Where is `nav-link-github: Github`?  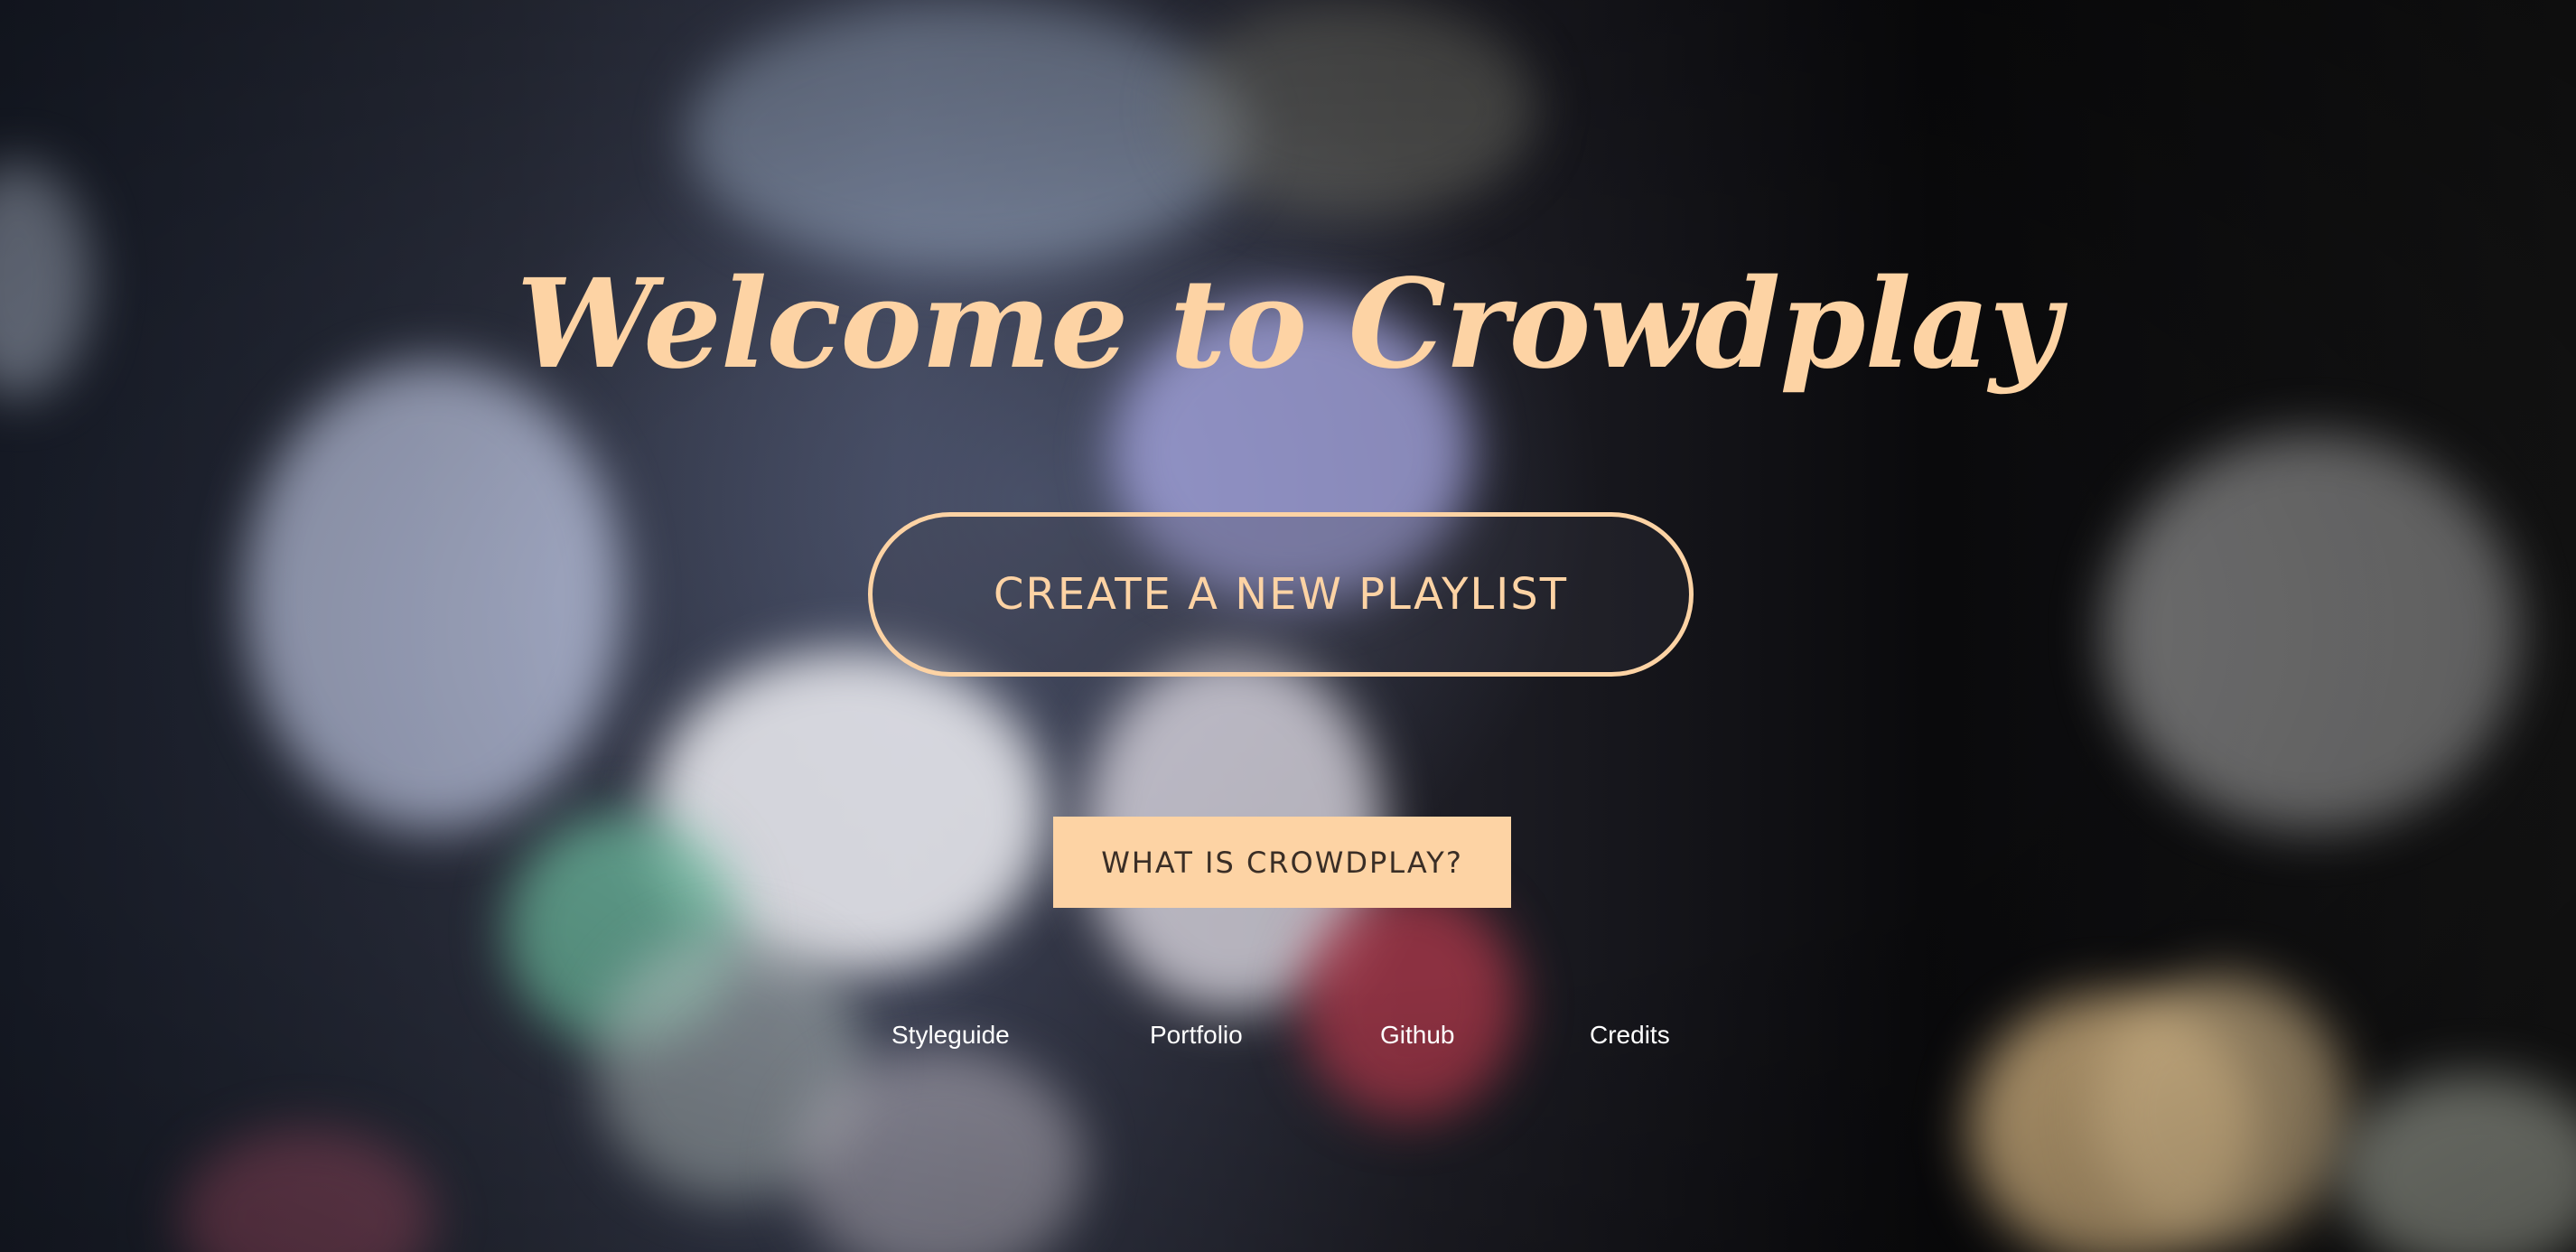 nav-link-github: Github is located at coordinates (1417, 1035).